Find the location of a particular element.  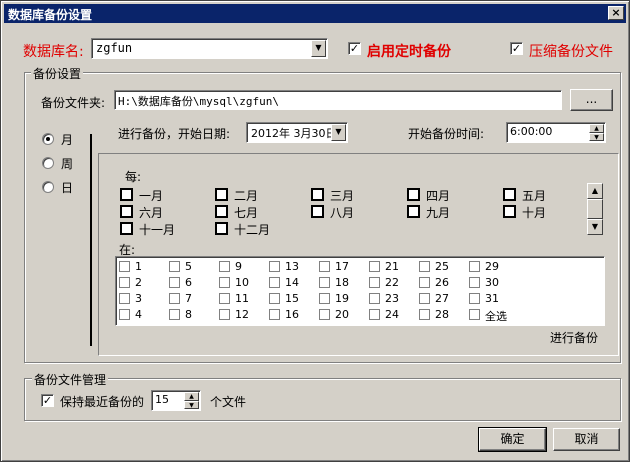

start-time-value: 6:00:00 is located at coordinates (531, 131).